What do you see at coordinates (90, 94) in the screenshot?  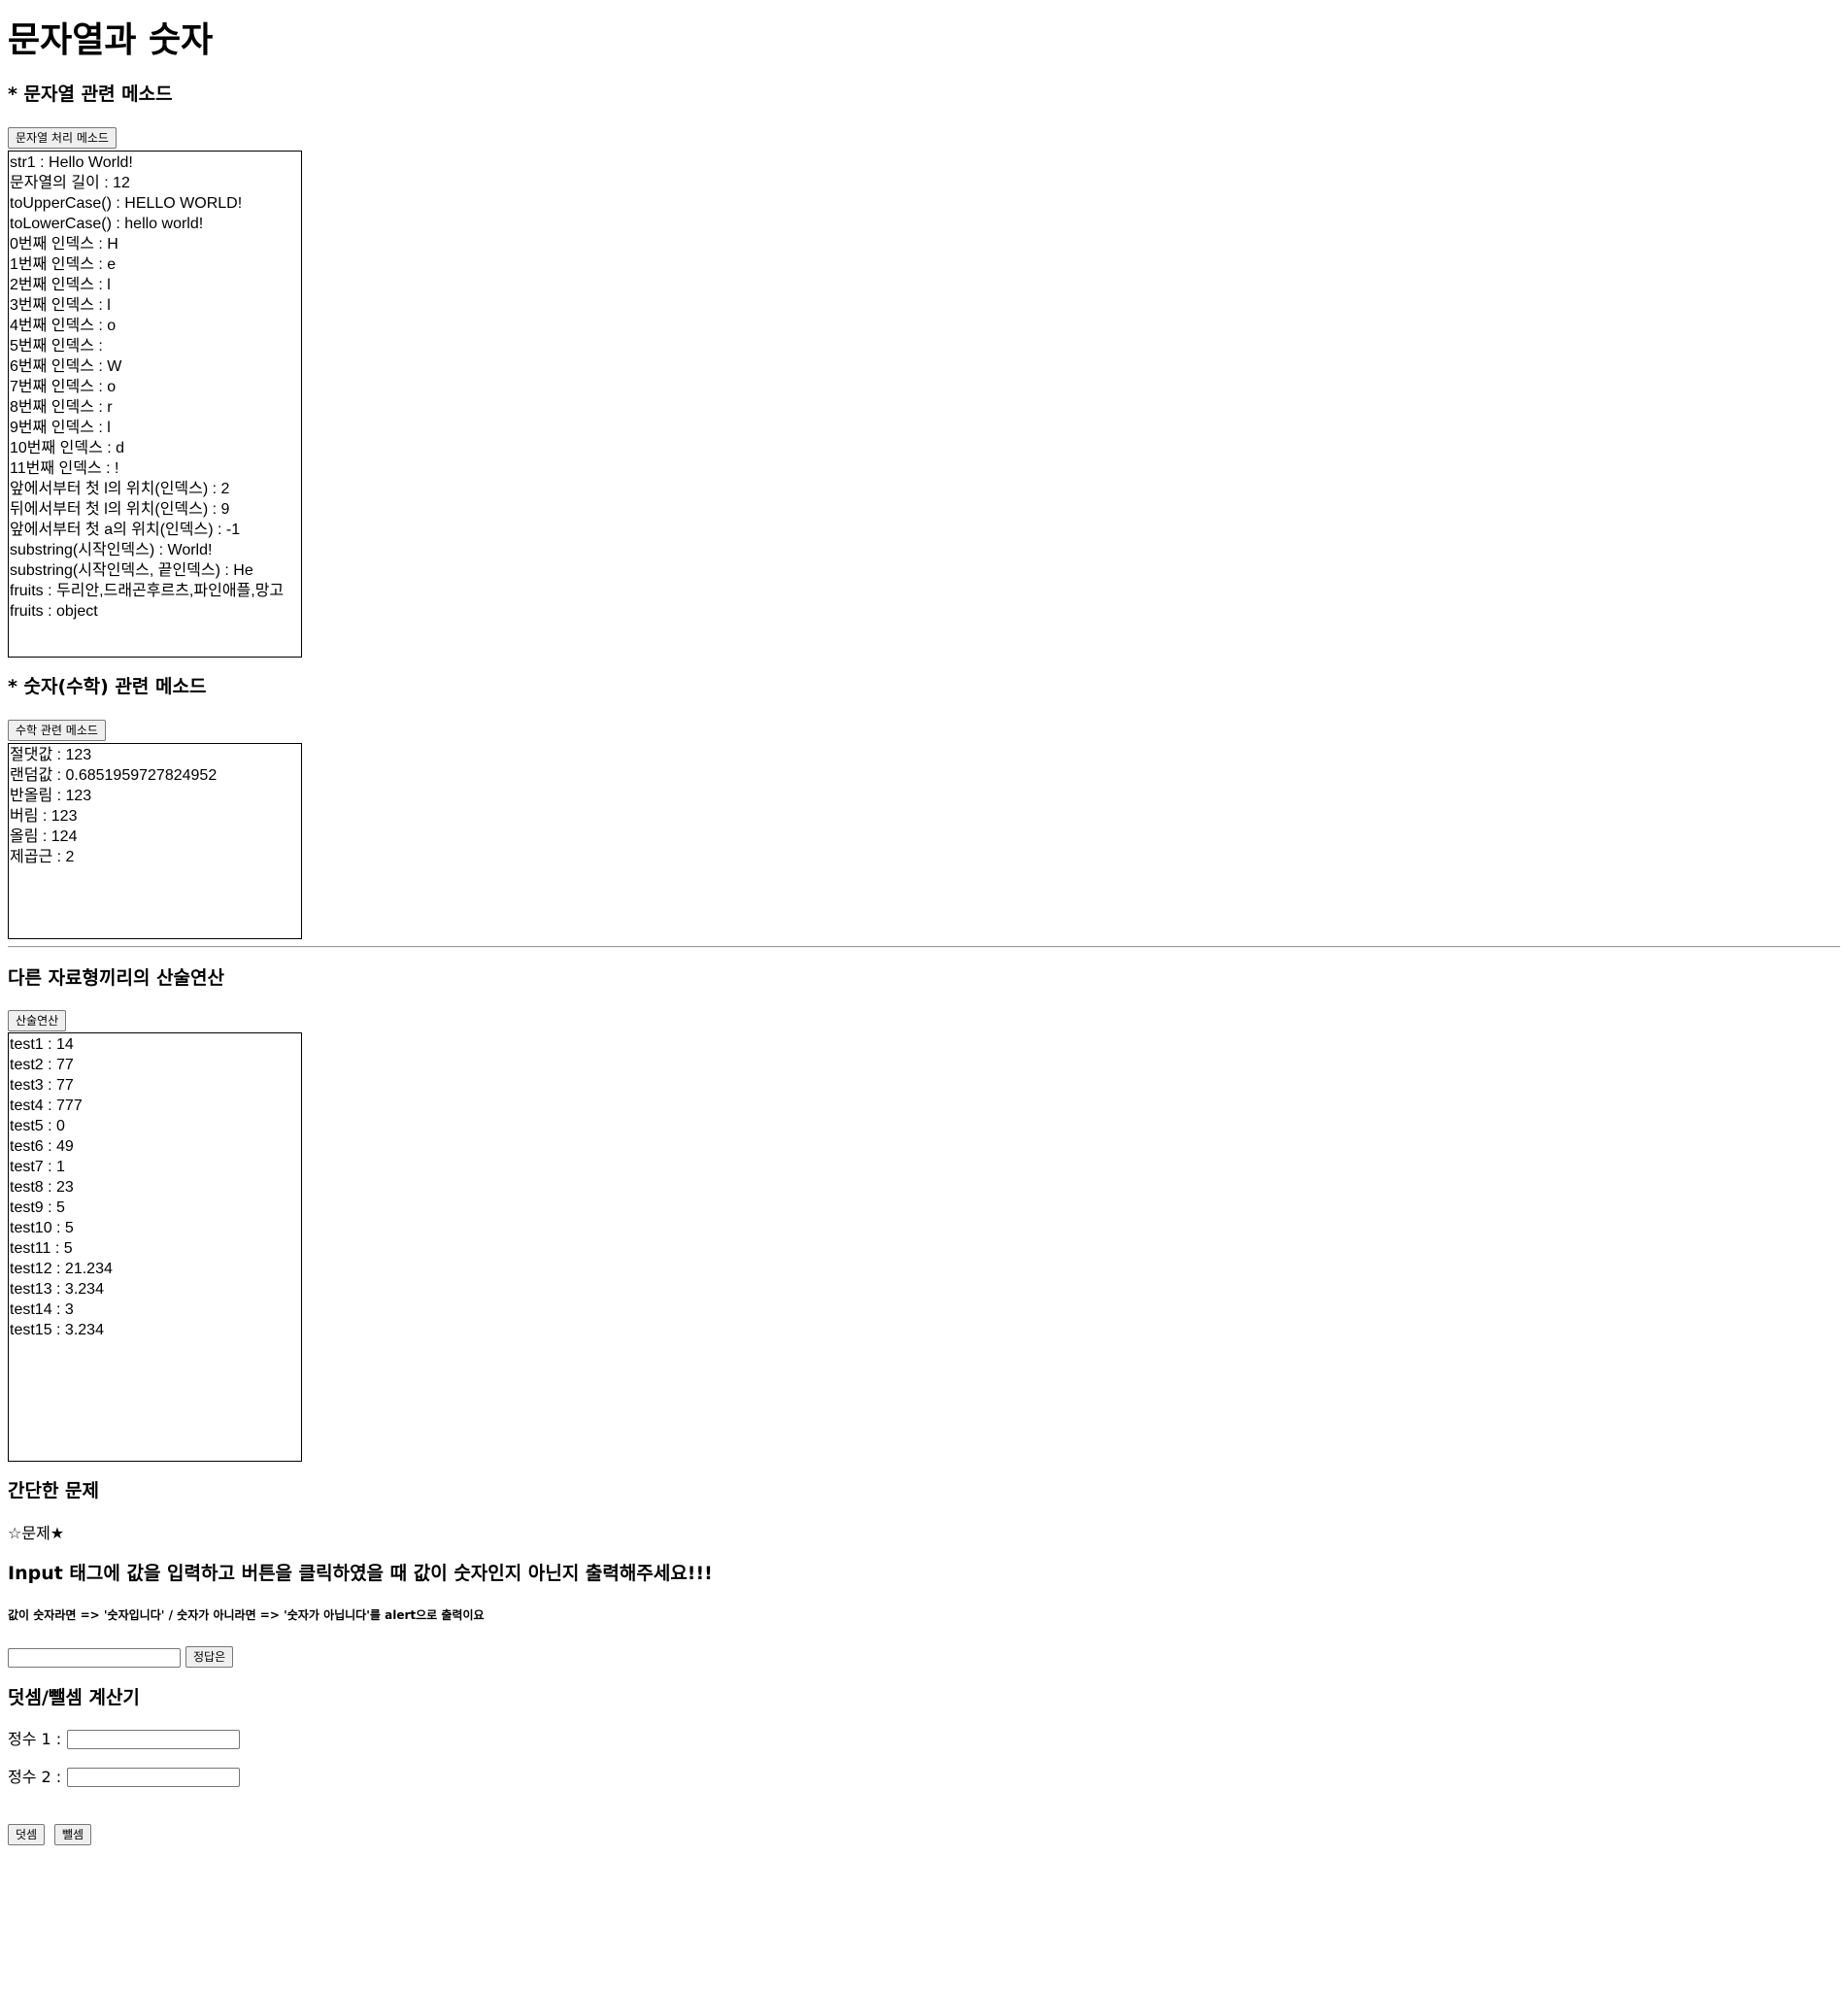 I see `string-section-heading: * 문자열 관련 메소드` at bounding box center [90, 94].